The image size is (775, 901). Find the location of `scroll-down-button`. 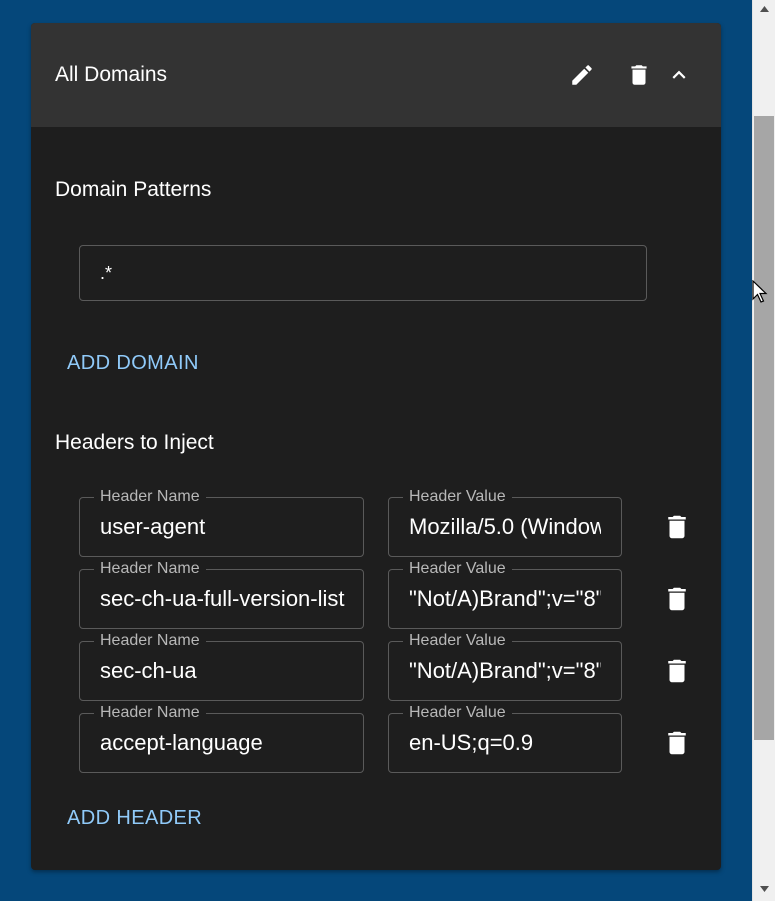

scroll-down-button is located at coordinates (764, 888).